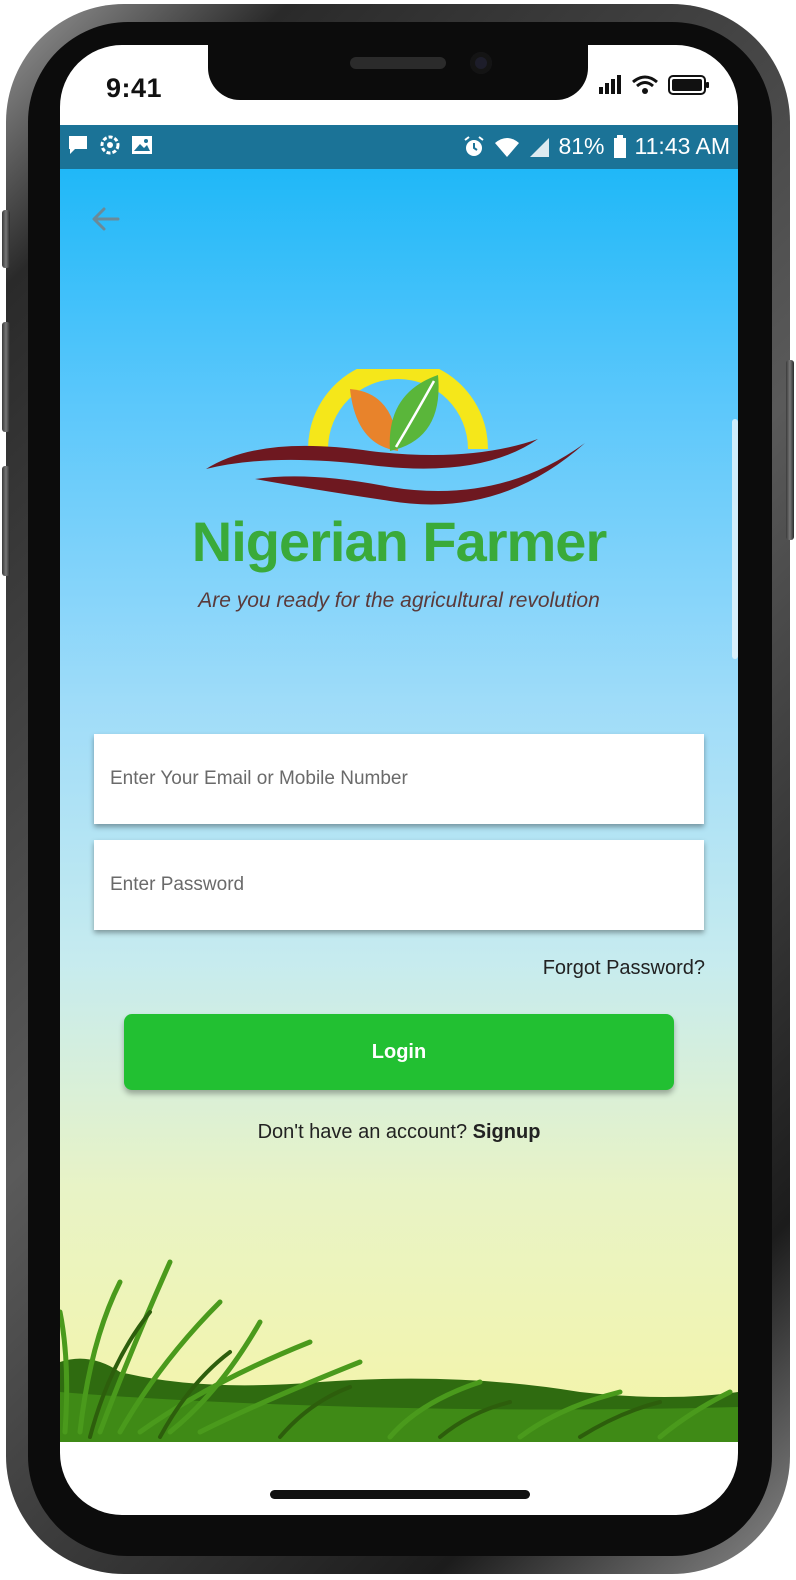 This screenshot has width=796, height=1580. Describe the element at coordinates (619, 146) in the screenshot. I see `android-battery-icon` at that location.